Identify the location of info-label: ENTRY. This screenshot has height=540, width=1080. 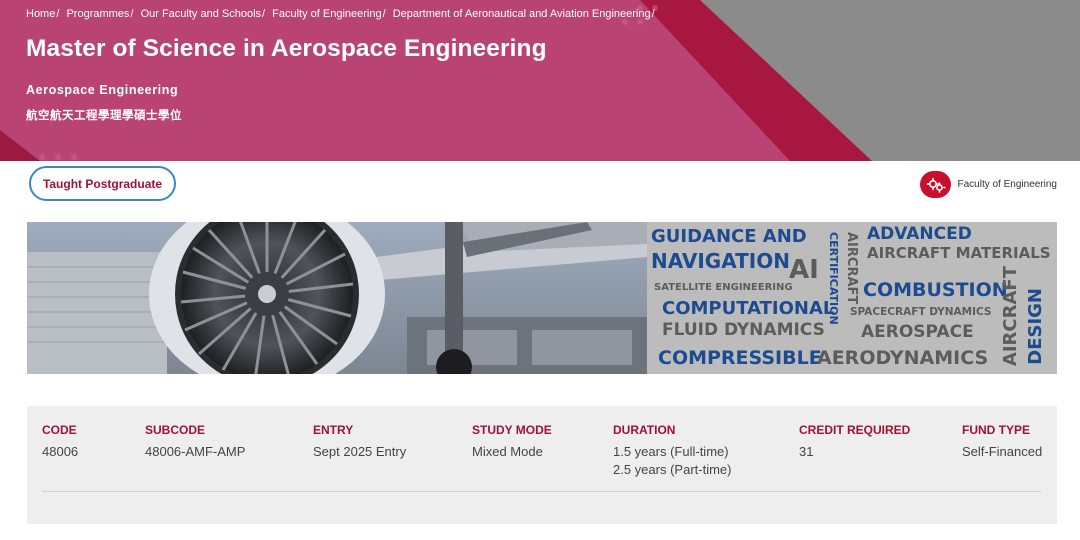
(333, 430).